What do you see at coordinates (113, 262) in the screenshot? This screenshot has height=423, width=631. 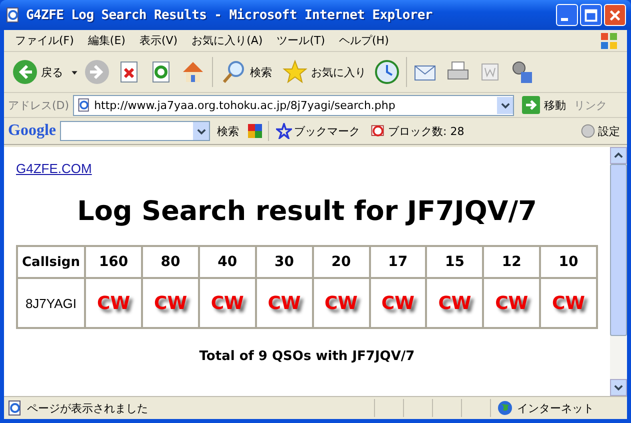 I see `column-header: 160` at bounding box center [113, 262].